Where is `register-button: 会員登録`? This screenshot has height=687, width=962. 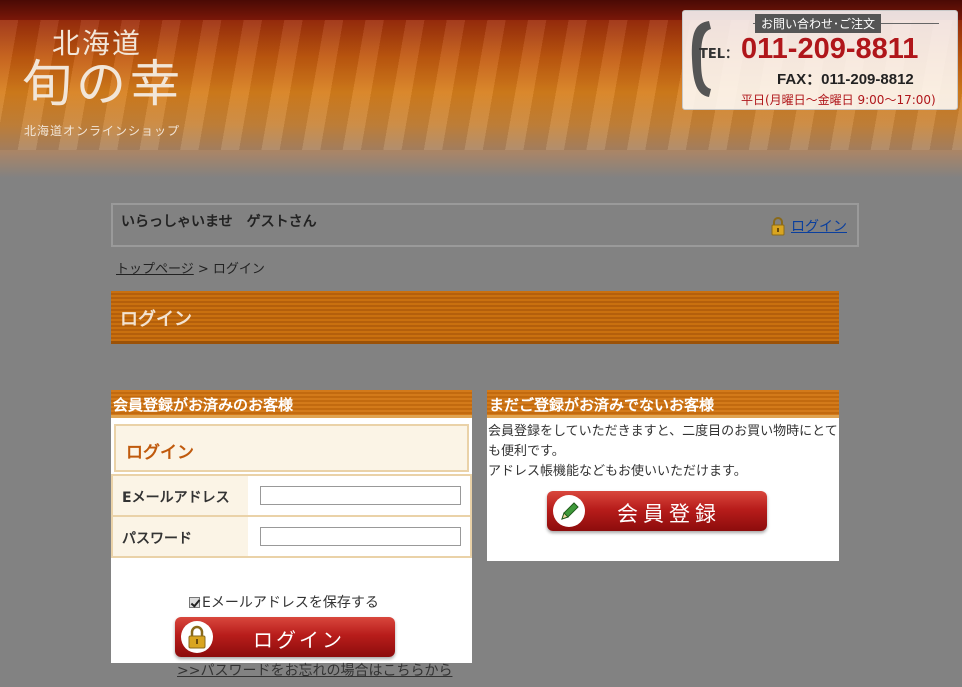 register-button: 会員登録 is located at coordinates (657, 511).